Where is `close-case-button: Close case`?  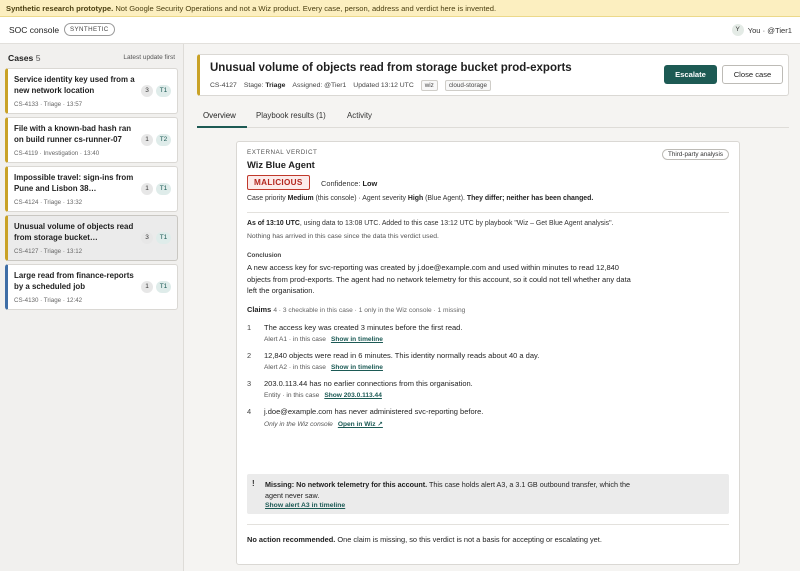 close-case-button: Close case is located at coordinates (752, 74).